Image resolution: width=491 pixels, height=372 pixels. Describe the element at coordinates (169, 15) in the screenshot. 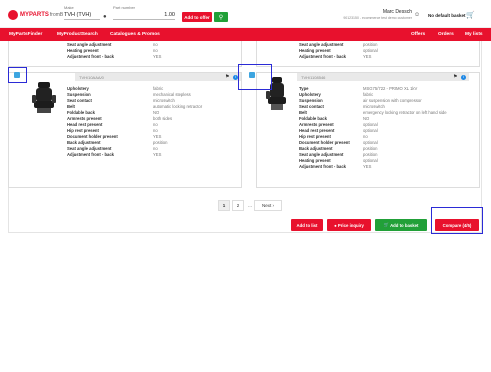

I see `quantity-value: 1.00` at that location.